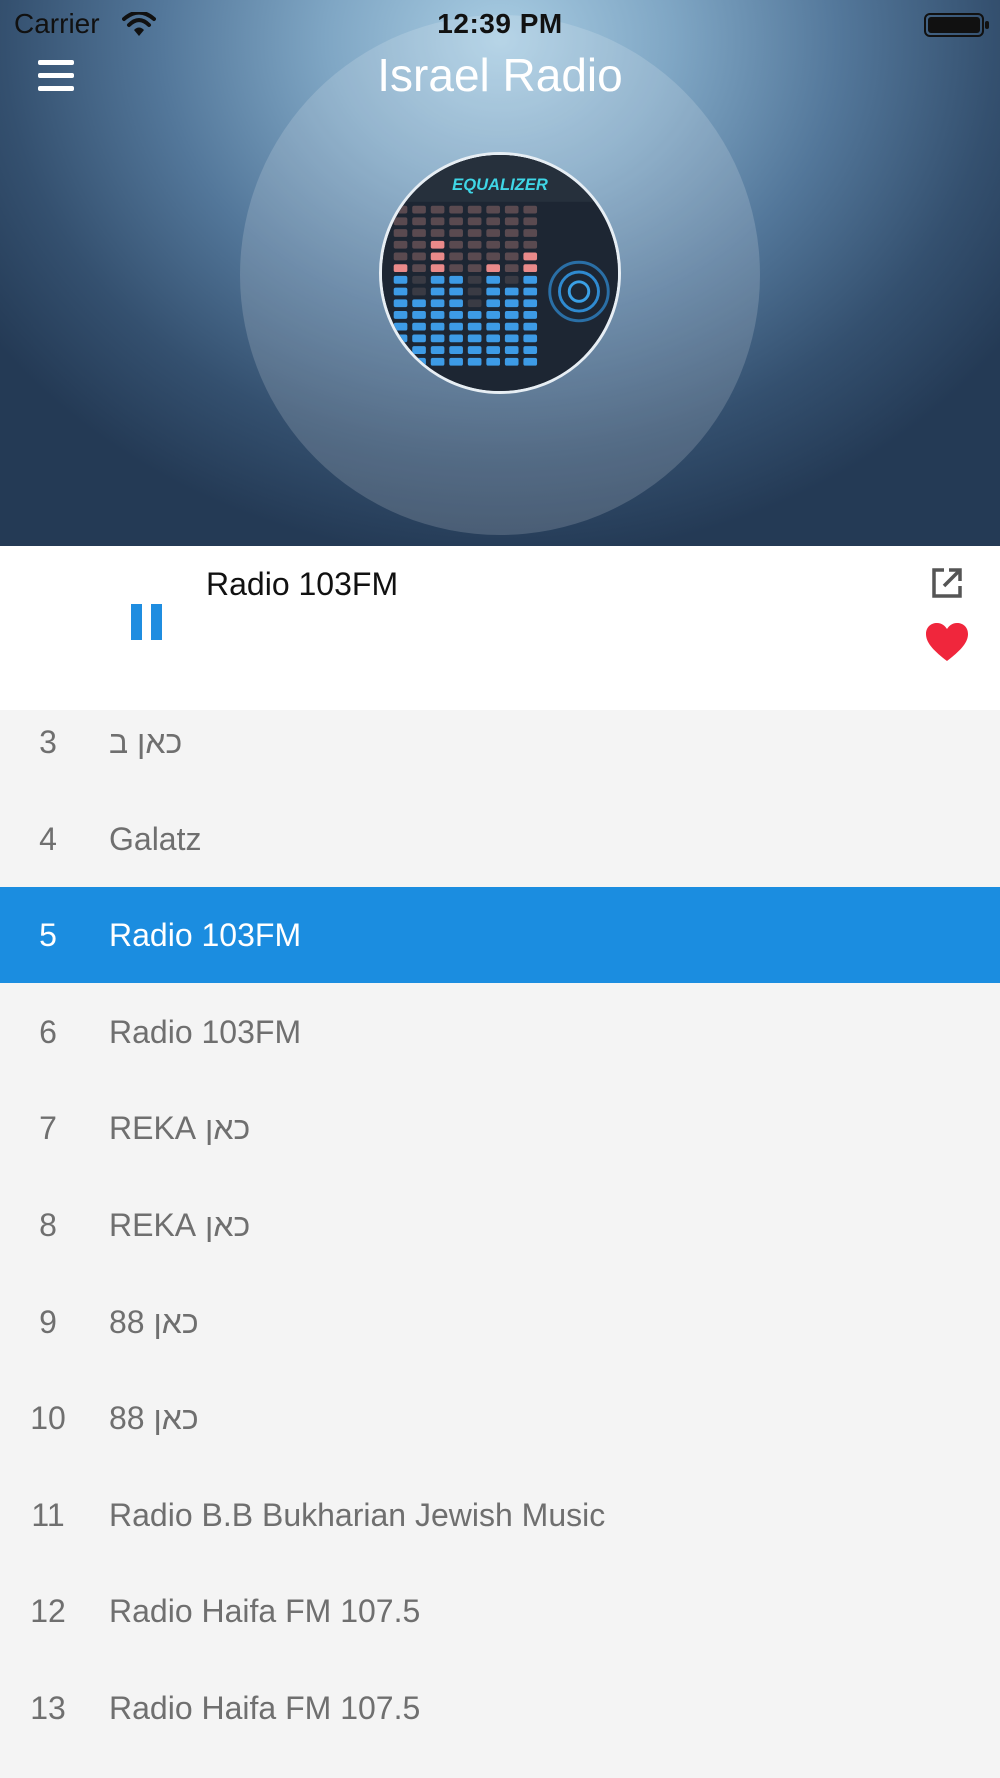 The image size is (1000, 1778). I want to click on station-row: 4 Galatz, so click(500, 839).